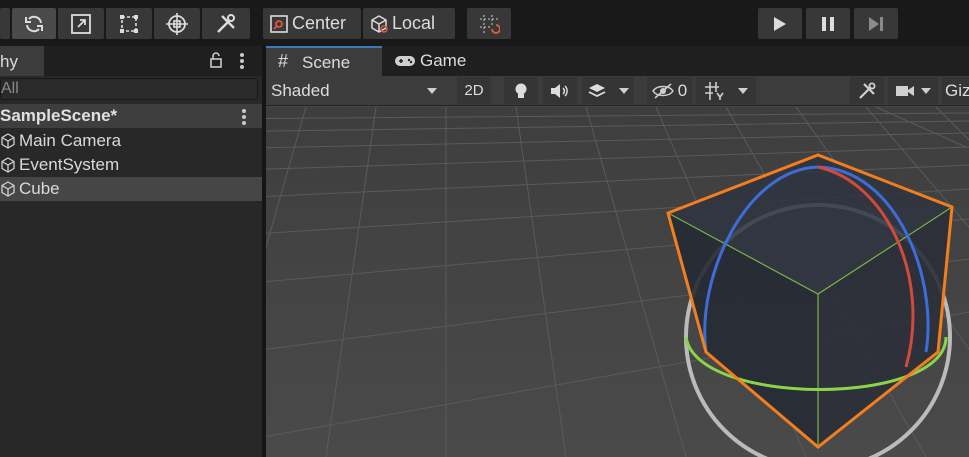 The image size is (969, 457). What do you see at coordinates (608, 90) in the screenshot?
I see `effects-dropdown` at bounding box center [608, 90].